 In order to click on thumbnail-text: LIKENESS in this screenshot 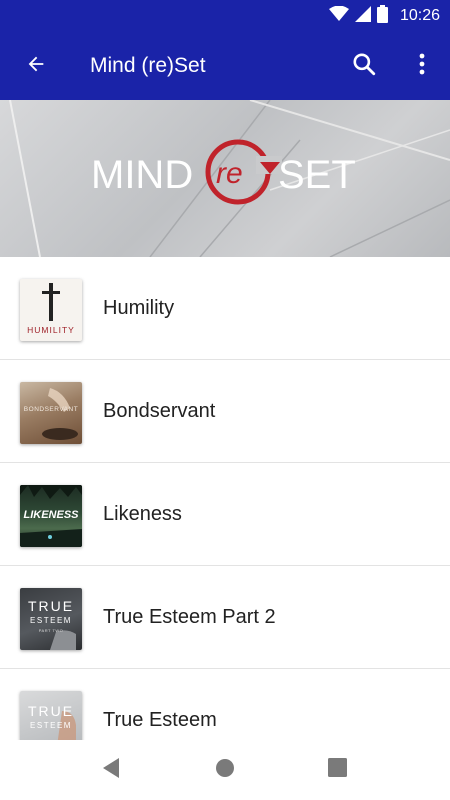, I will do `click(51, 515)`.